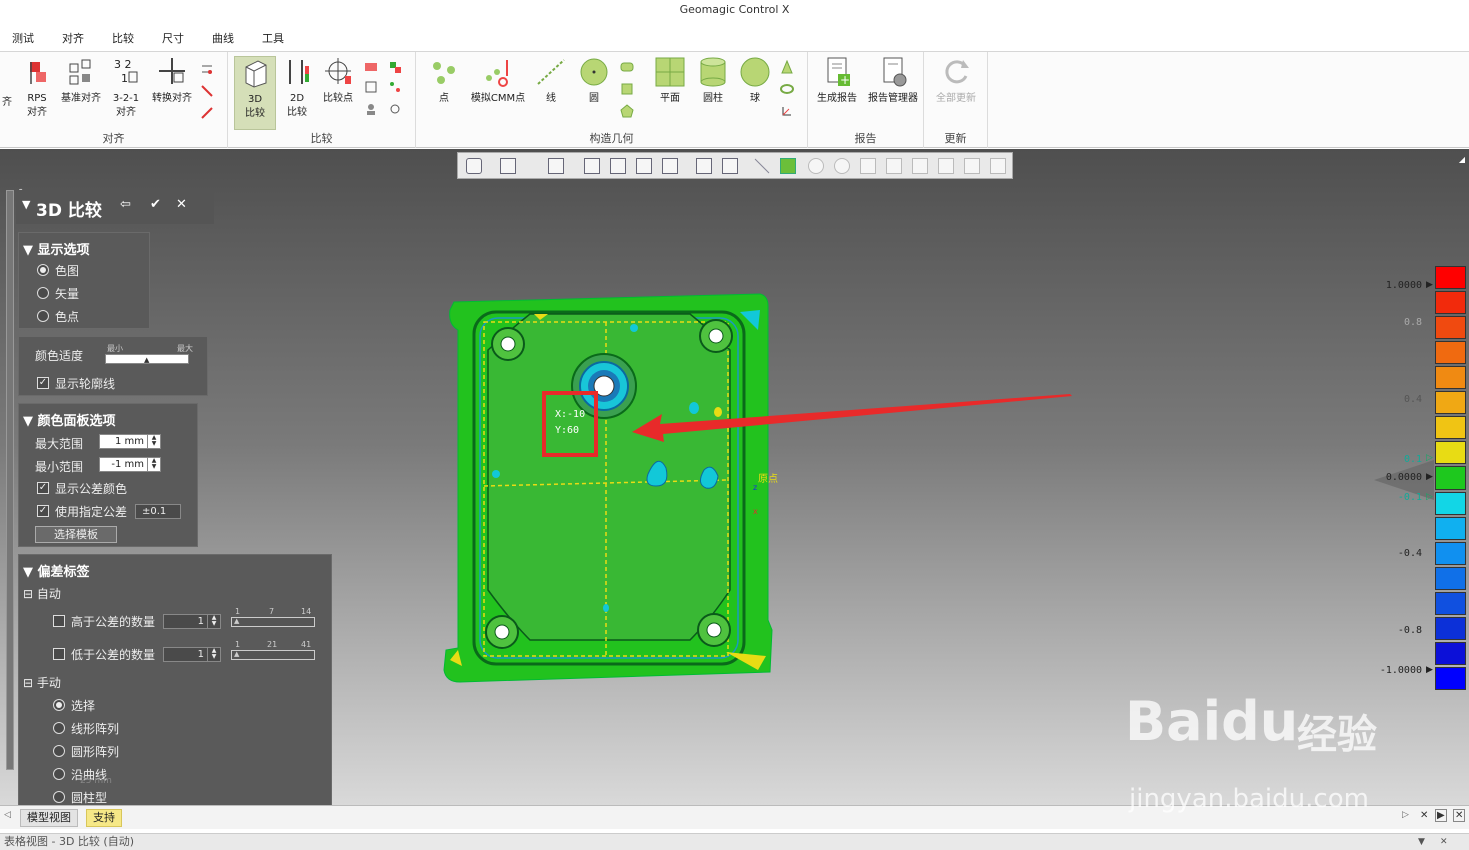 Image resolution: width=1469 pixels, height=850 pixels. What do you see at coordinates (23, 38) in the screenshot?
I see `menu-test: 测试` at bounding box center [23, 38].